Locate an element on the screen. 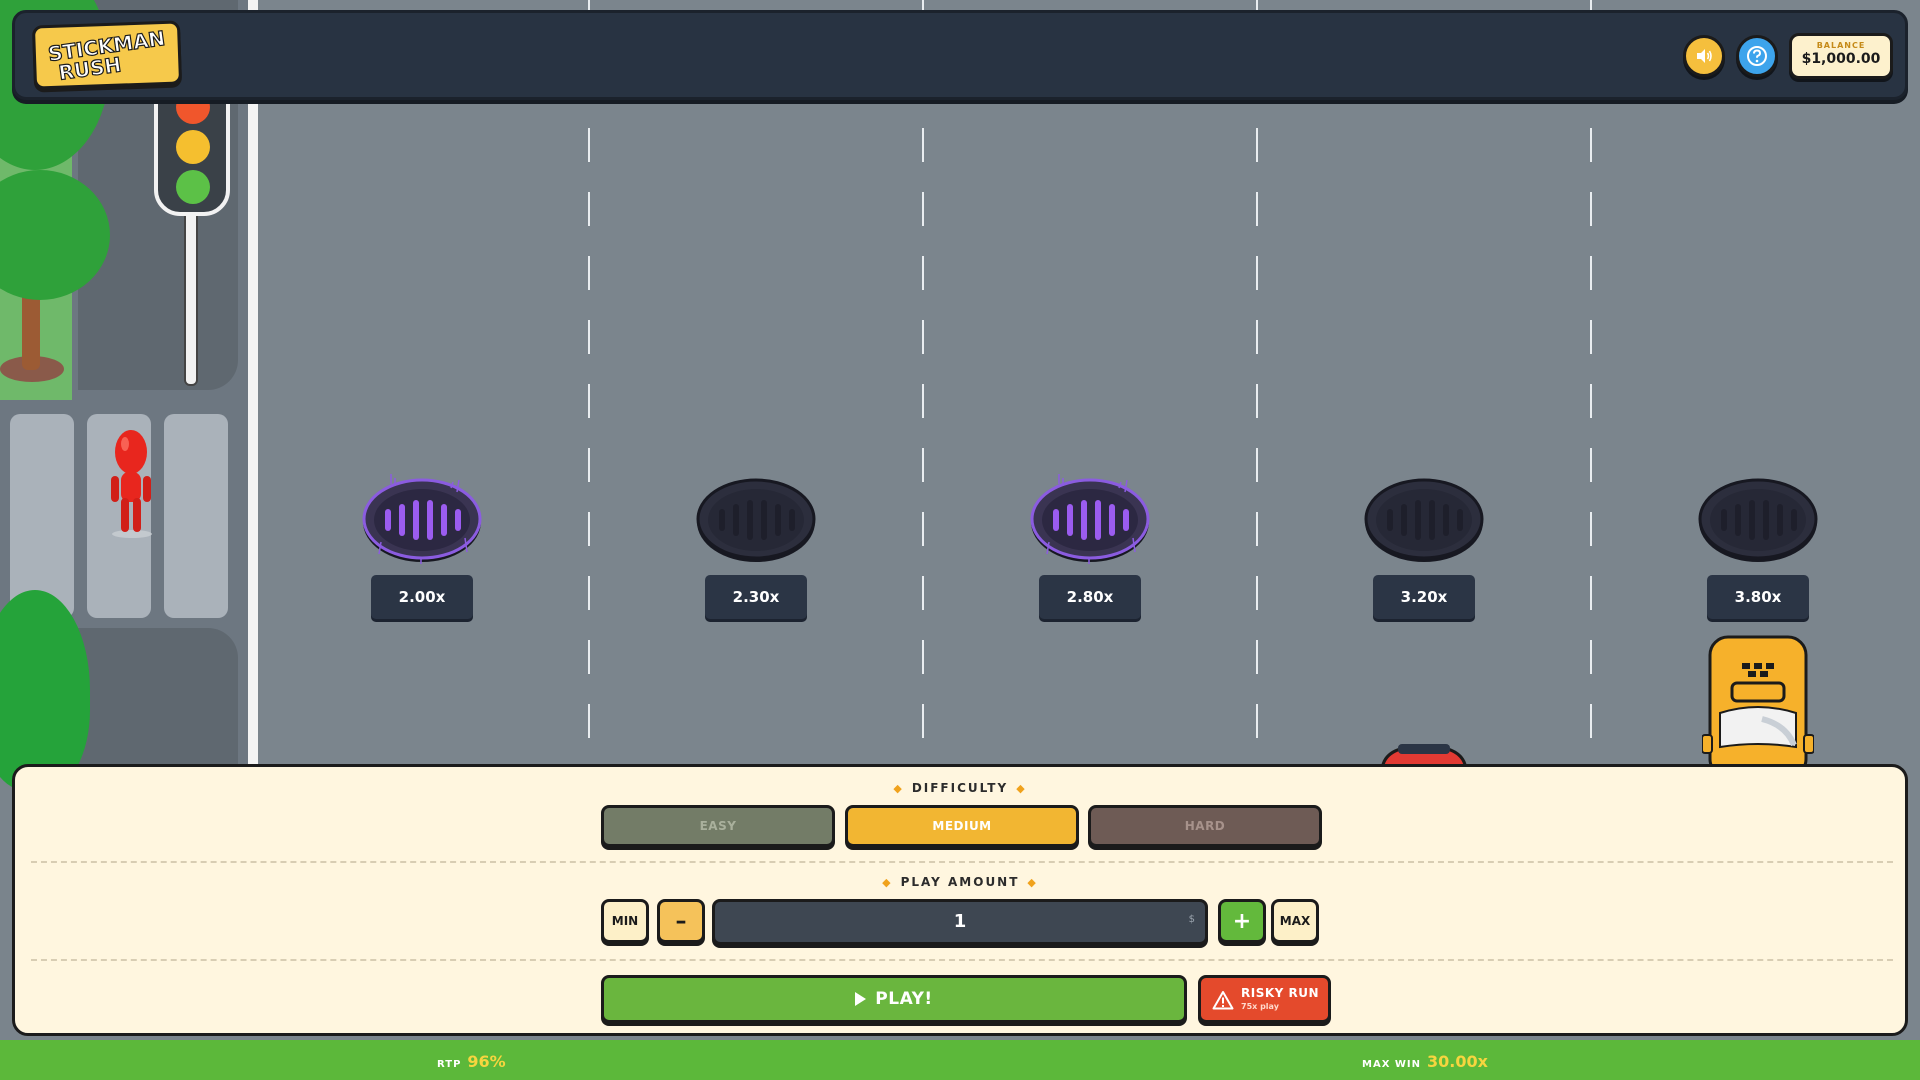 The width and height of the screenshot is (1920, 1080). game-logo: STICKMAN RUSH is located at coordinates (107, 55).